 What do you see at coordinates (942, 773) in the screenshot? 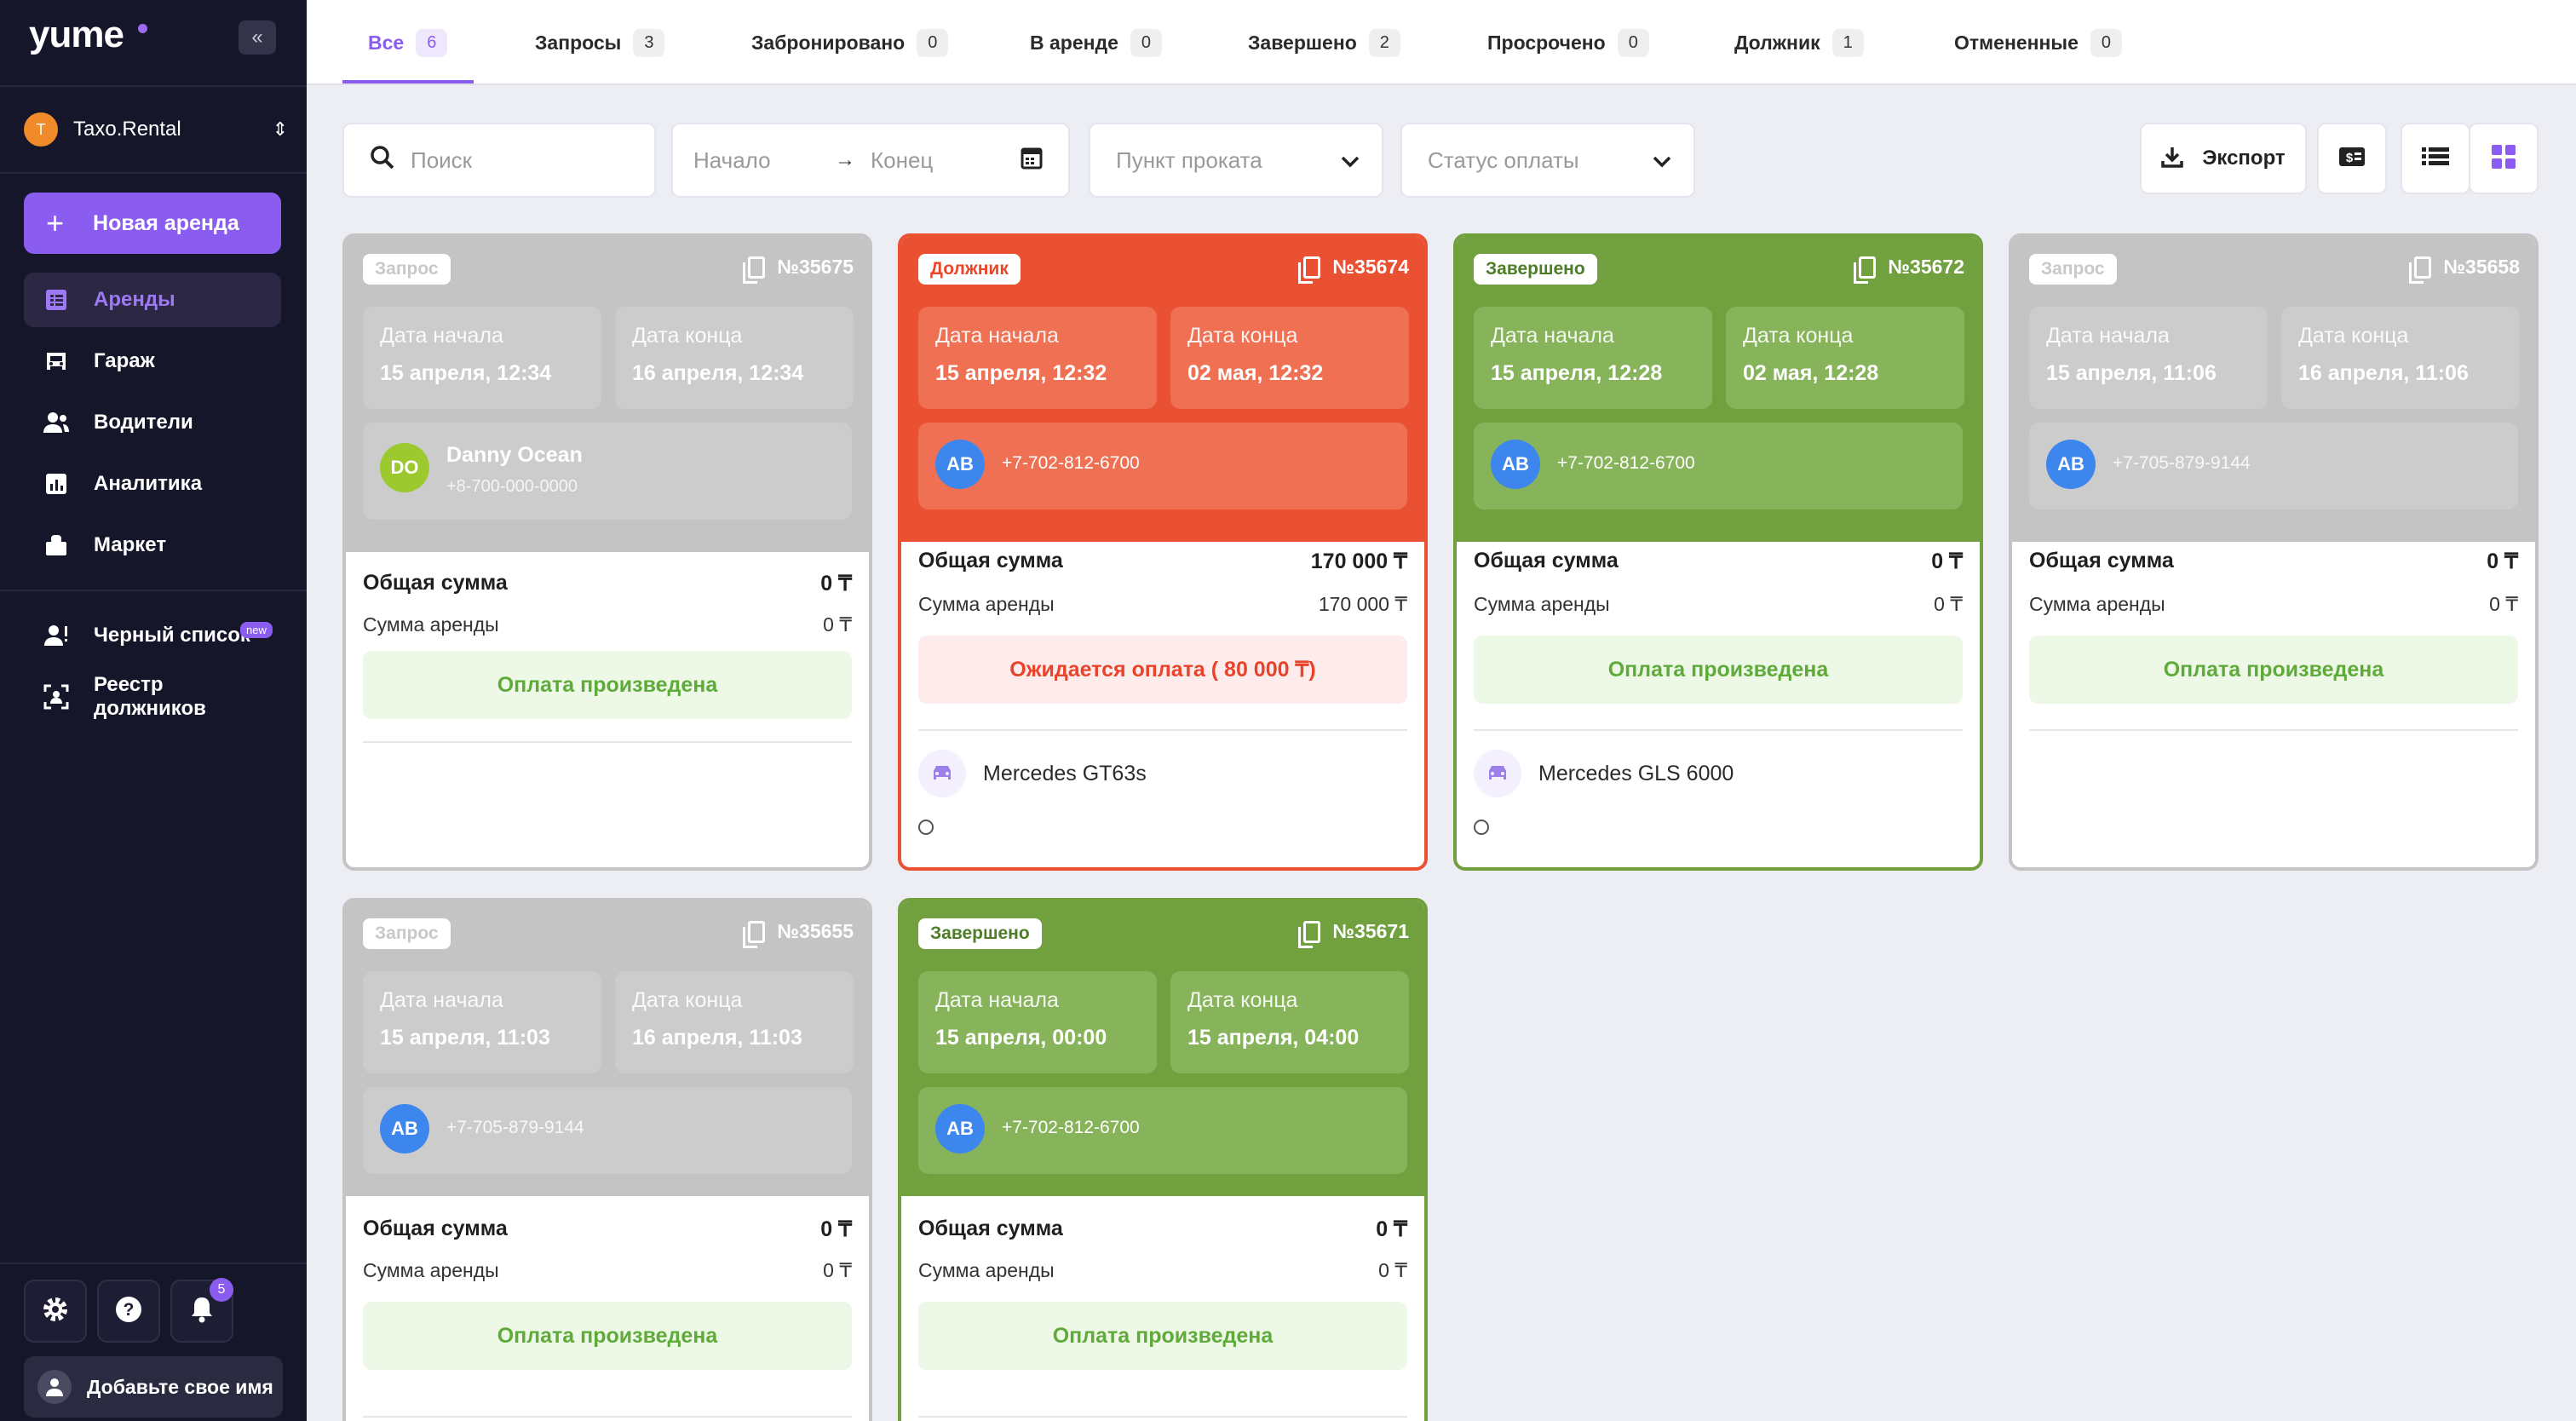
I see `car-icon` at bounding box center [942, 773].